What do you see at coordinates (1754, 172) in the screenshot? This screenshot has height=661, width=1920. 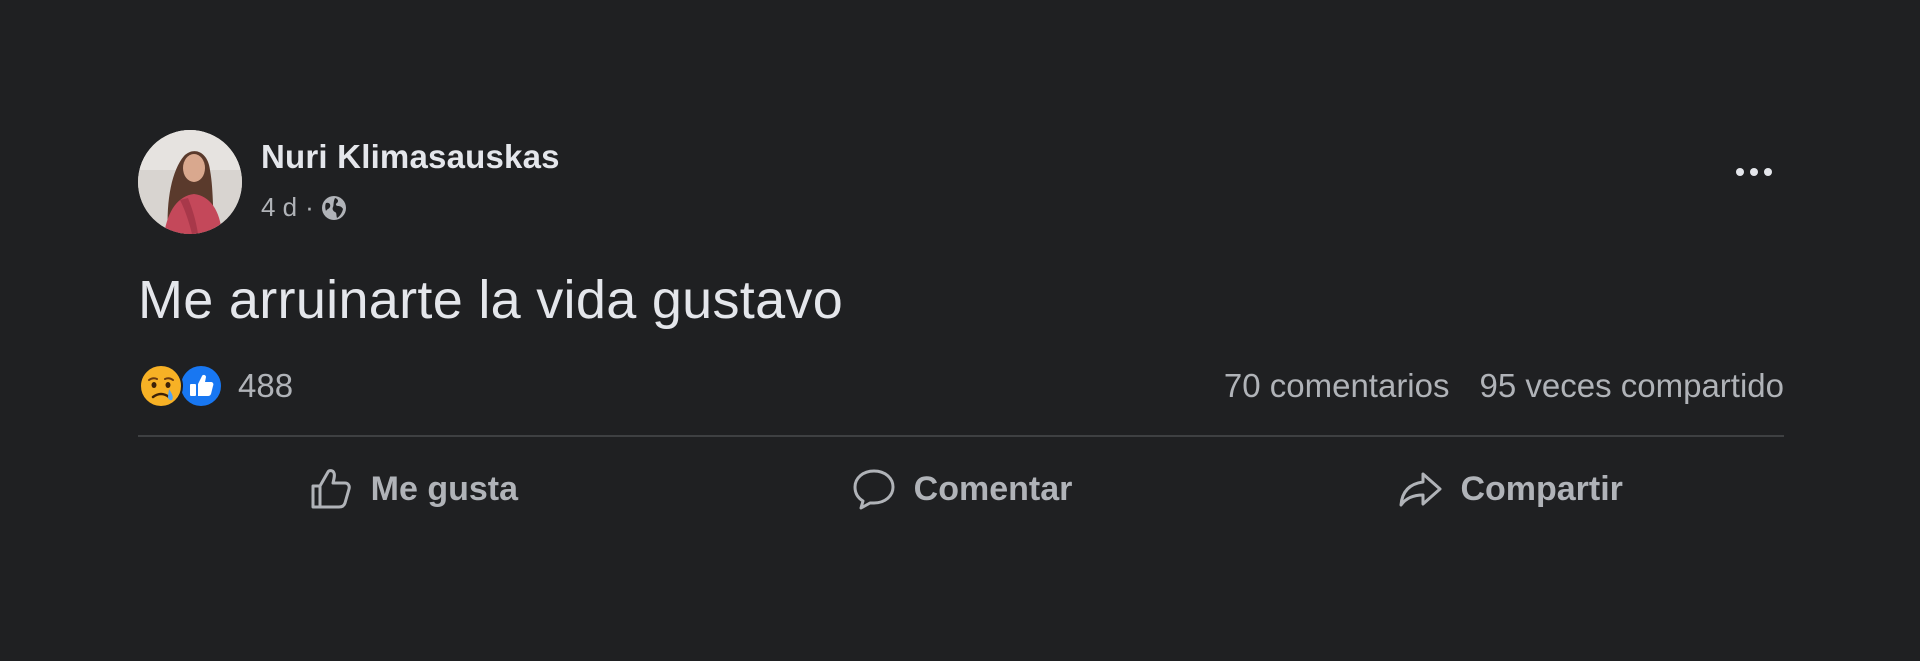 I see `more-options-icon` at bounding box center [1754, 172].